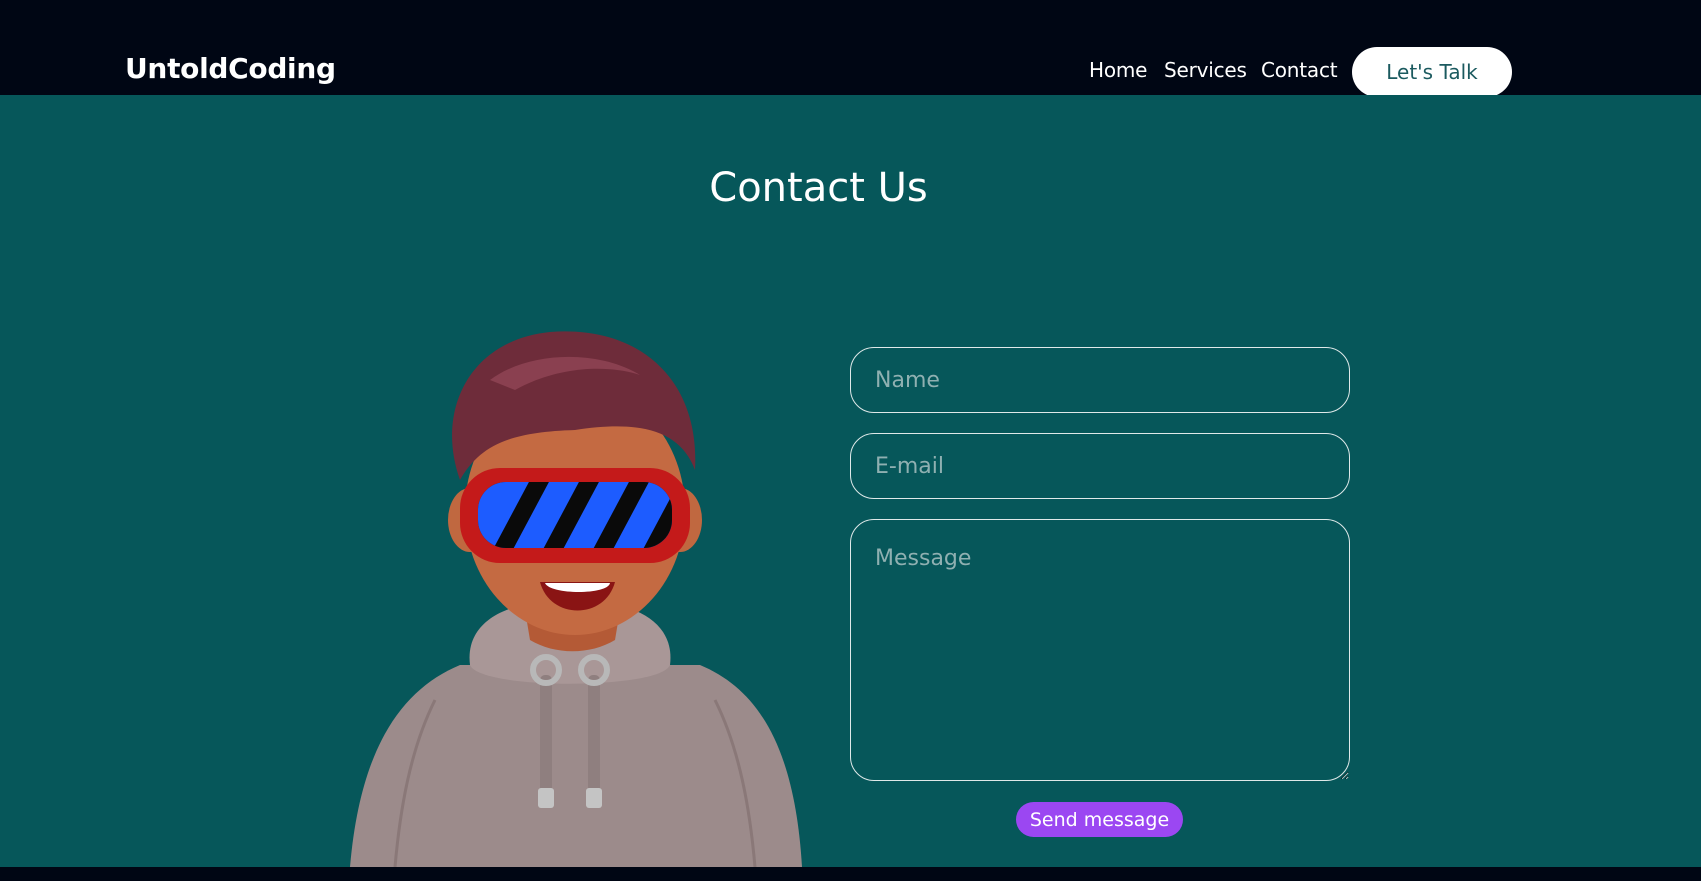 The image size is (1701, 881). What do you see at coordinates (1100, 466) in the screenshot?
I see `email-input` at bounding box center [1100, 466].